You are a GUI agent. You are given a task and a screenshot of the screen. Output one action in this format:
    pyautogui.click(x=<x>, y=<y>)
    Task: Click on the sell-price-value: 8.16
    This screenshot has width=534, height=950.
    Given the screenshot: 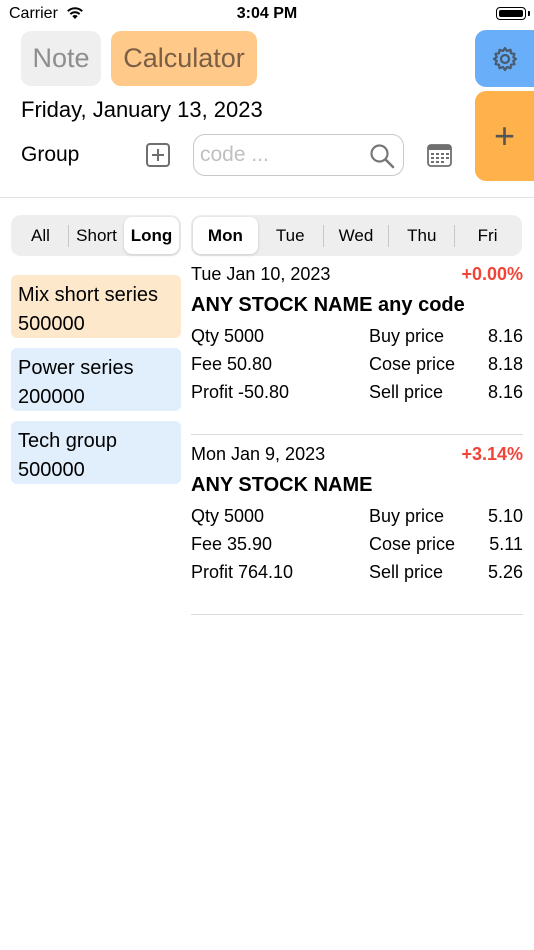 What is the action you would take?
    pyautogui.click(x=505, y=392)
    